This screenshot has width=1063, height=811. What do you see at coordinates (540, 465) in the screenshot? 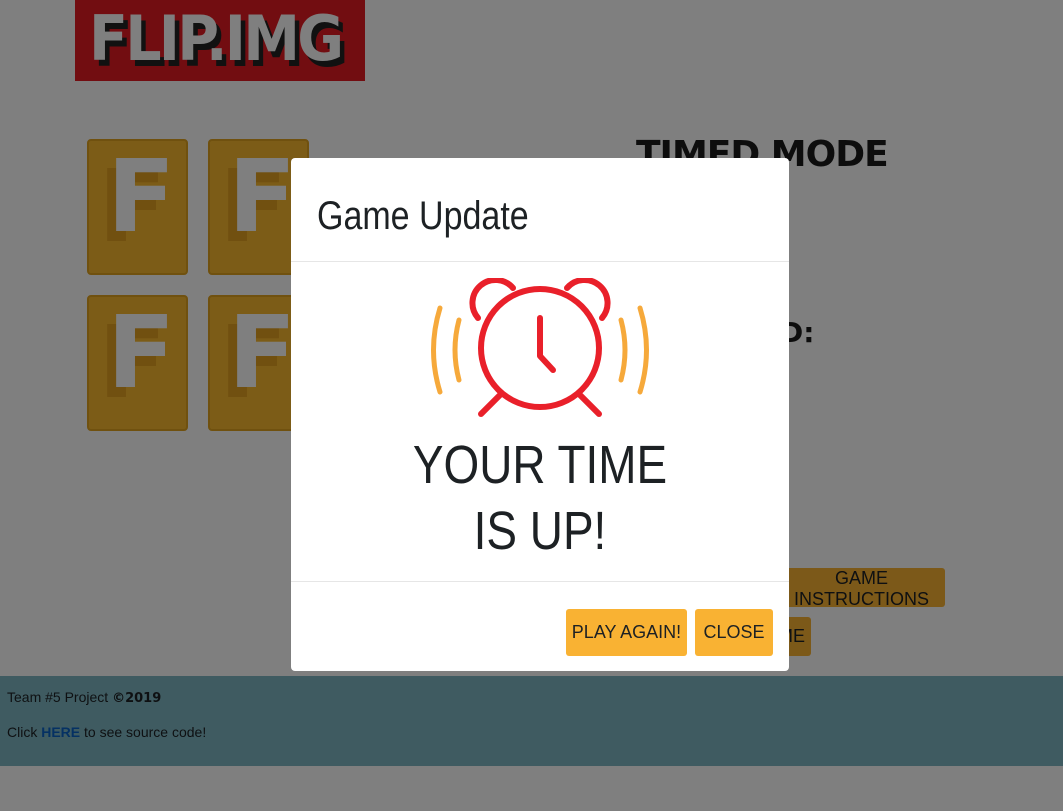
I see `message-line-1: YOUR TIME` at bounding box center [540, 465].